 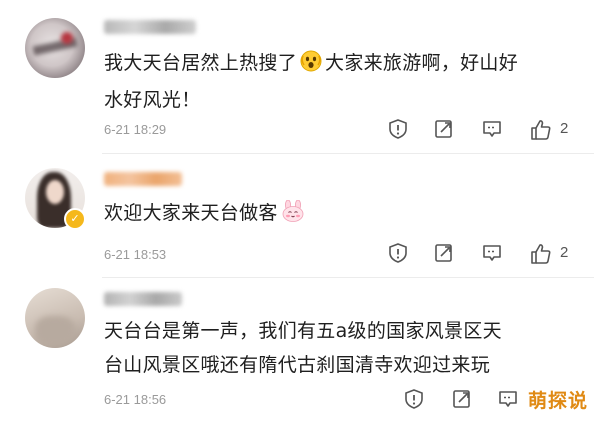 What do you see at coordinates (75, 219) in the screenshot?
I see `verified-badge-icon: ✓` at bounding box center [75, 219].